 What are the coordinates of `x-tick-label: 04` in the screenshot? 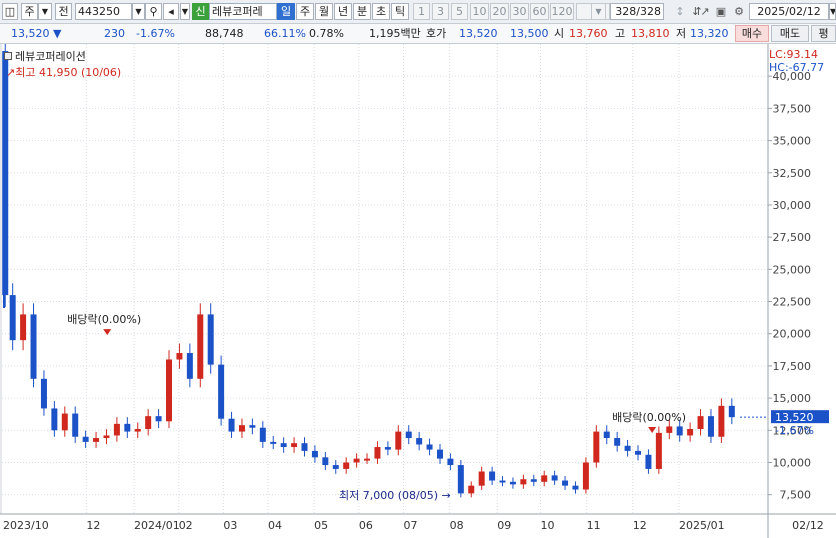 It's located at (275, 525).